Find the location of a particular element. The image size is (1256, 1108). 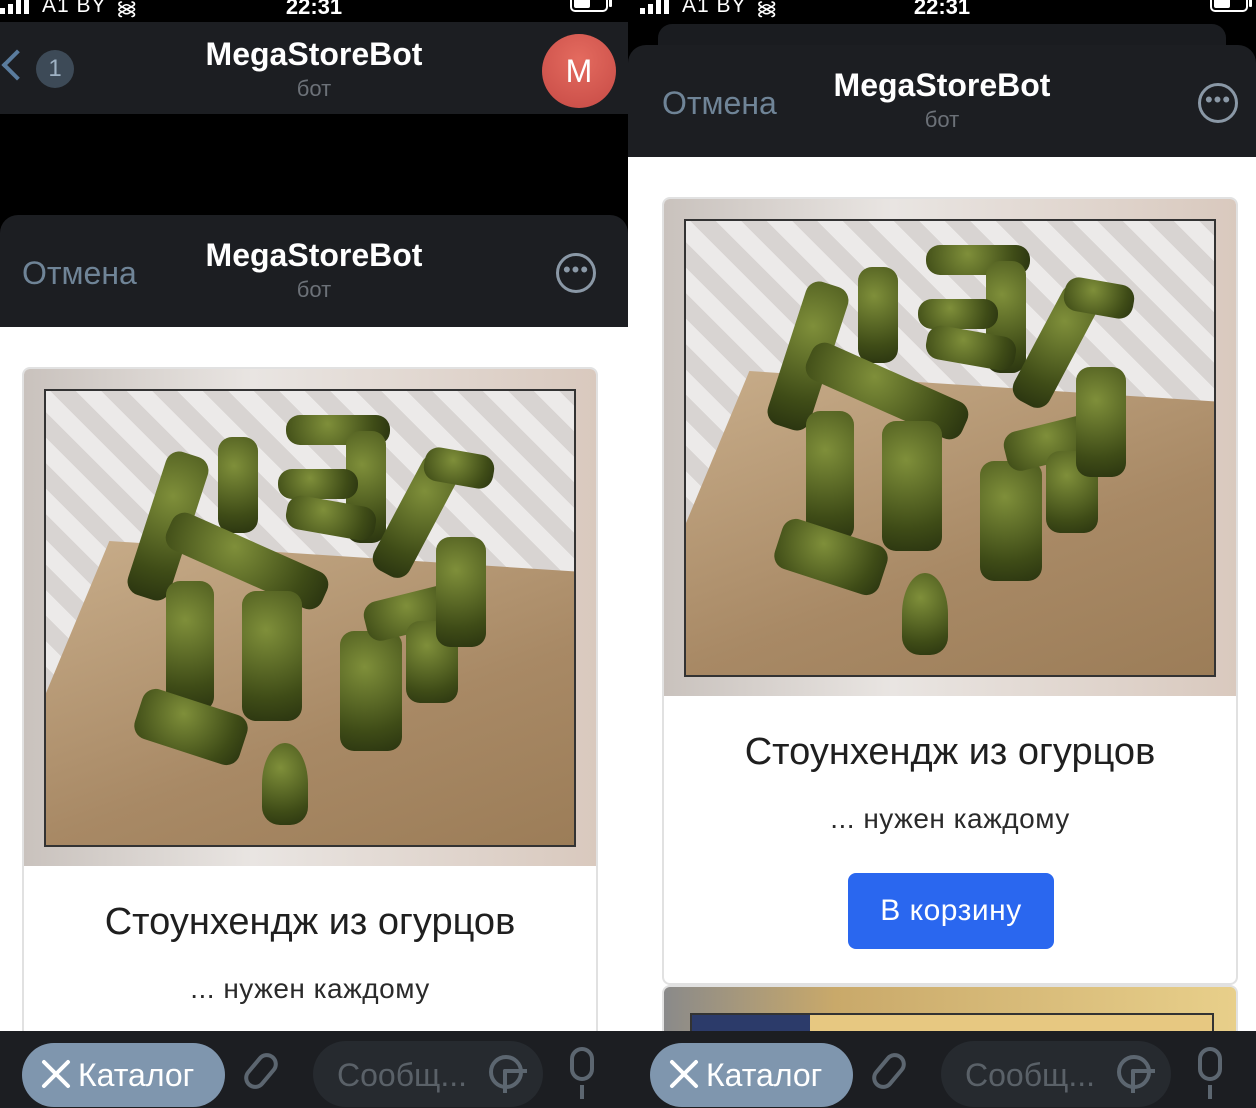

chat-subtitle: бот is located at coordinates (314, 88).